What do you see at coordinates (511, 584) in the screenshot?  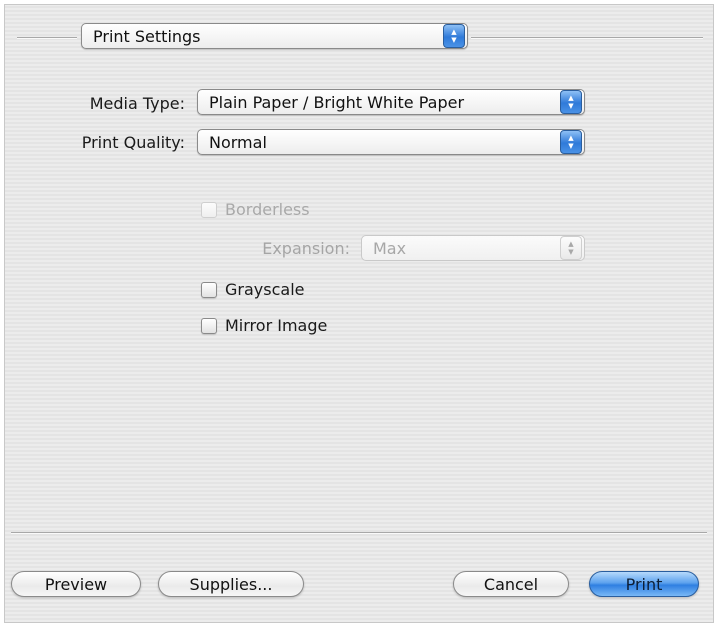 I see `cancel-button: Cancel` at bounding box center [511, 584].